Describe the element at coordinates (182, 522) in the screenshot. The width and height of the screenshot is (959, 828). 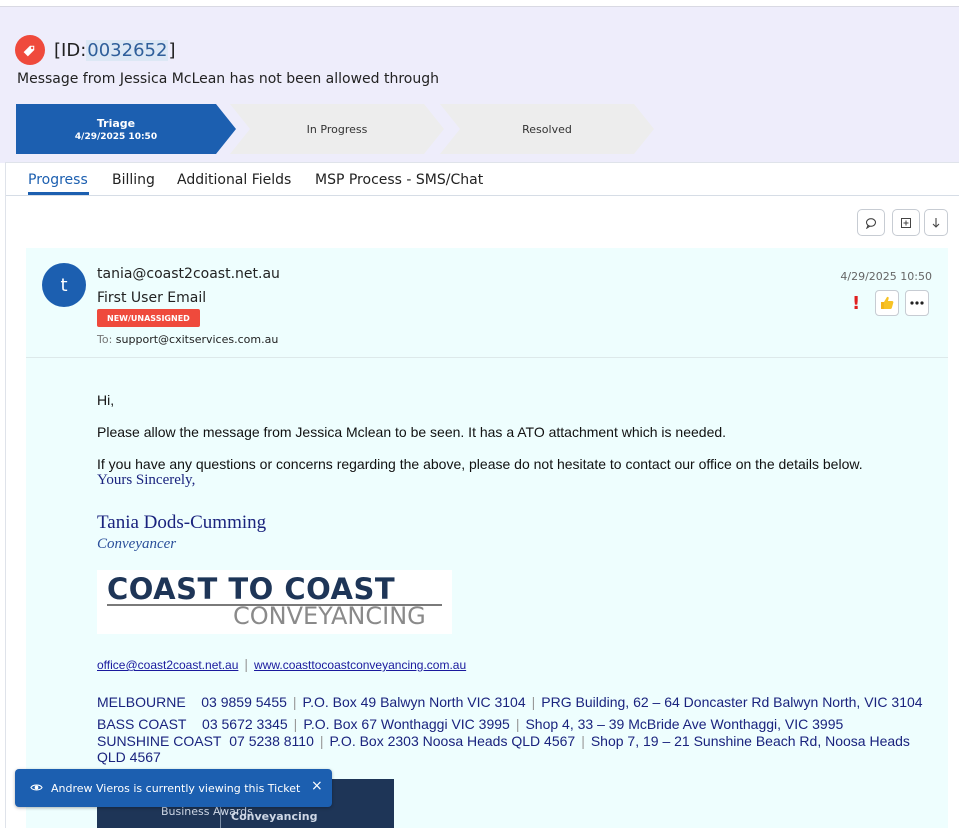
I see `signature-name: Tania Dods-Cumming` at that location.